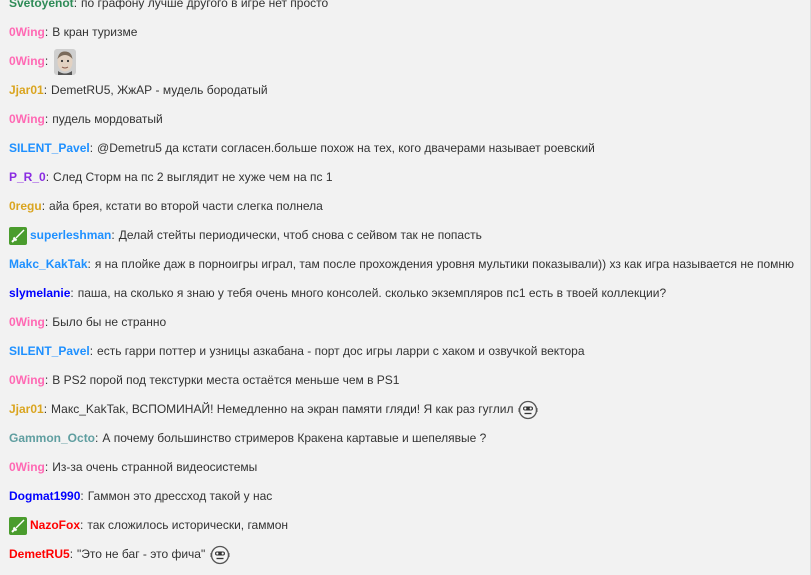 The image size is (811, 575). What do you see at coordinates (405, 32) in the screenshot?
I see `chat-message: 0Wing: В кран туризме` at bounding box center [405, 32].